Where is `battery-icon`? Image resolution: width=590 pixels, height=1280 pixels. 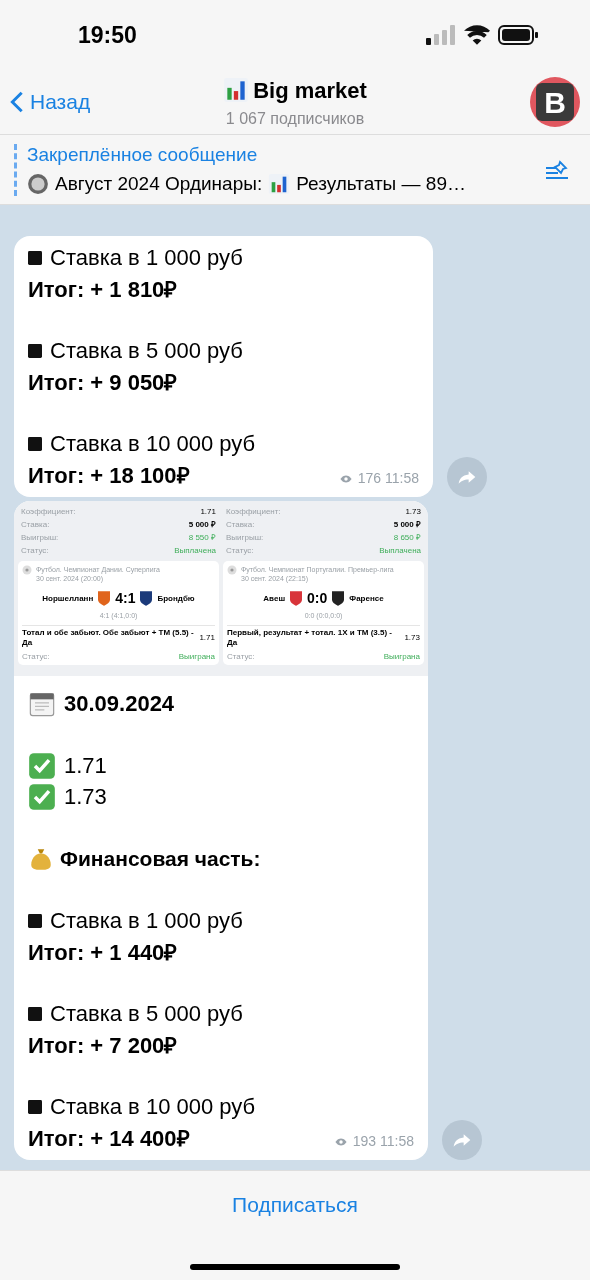
battery-icon is located at coordinates (518, 35).